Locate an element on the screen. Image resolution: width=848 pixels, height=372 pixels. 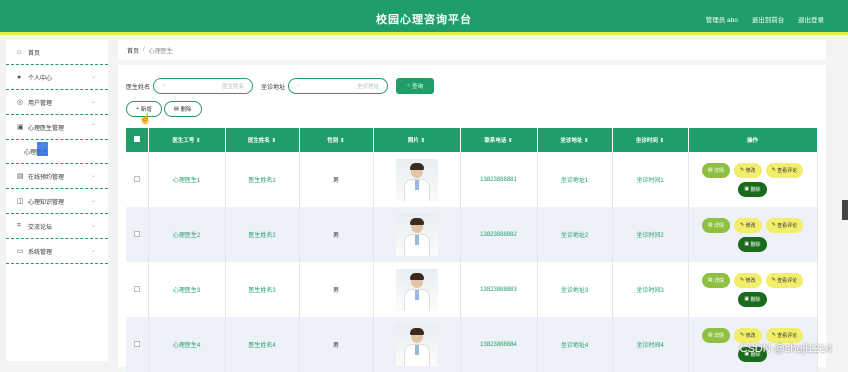
column-header-ops: 操作 is located at coordinates (752, 140).